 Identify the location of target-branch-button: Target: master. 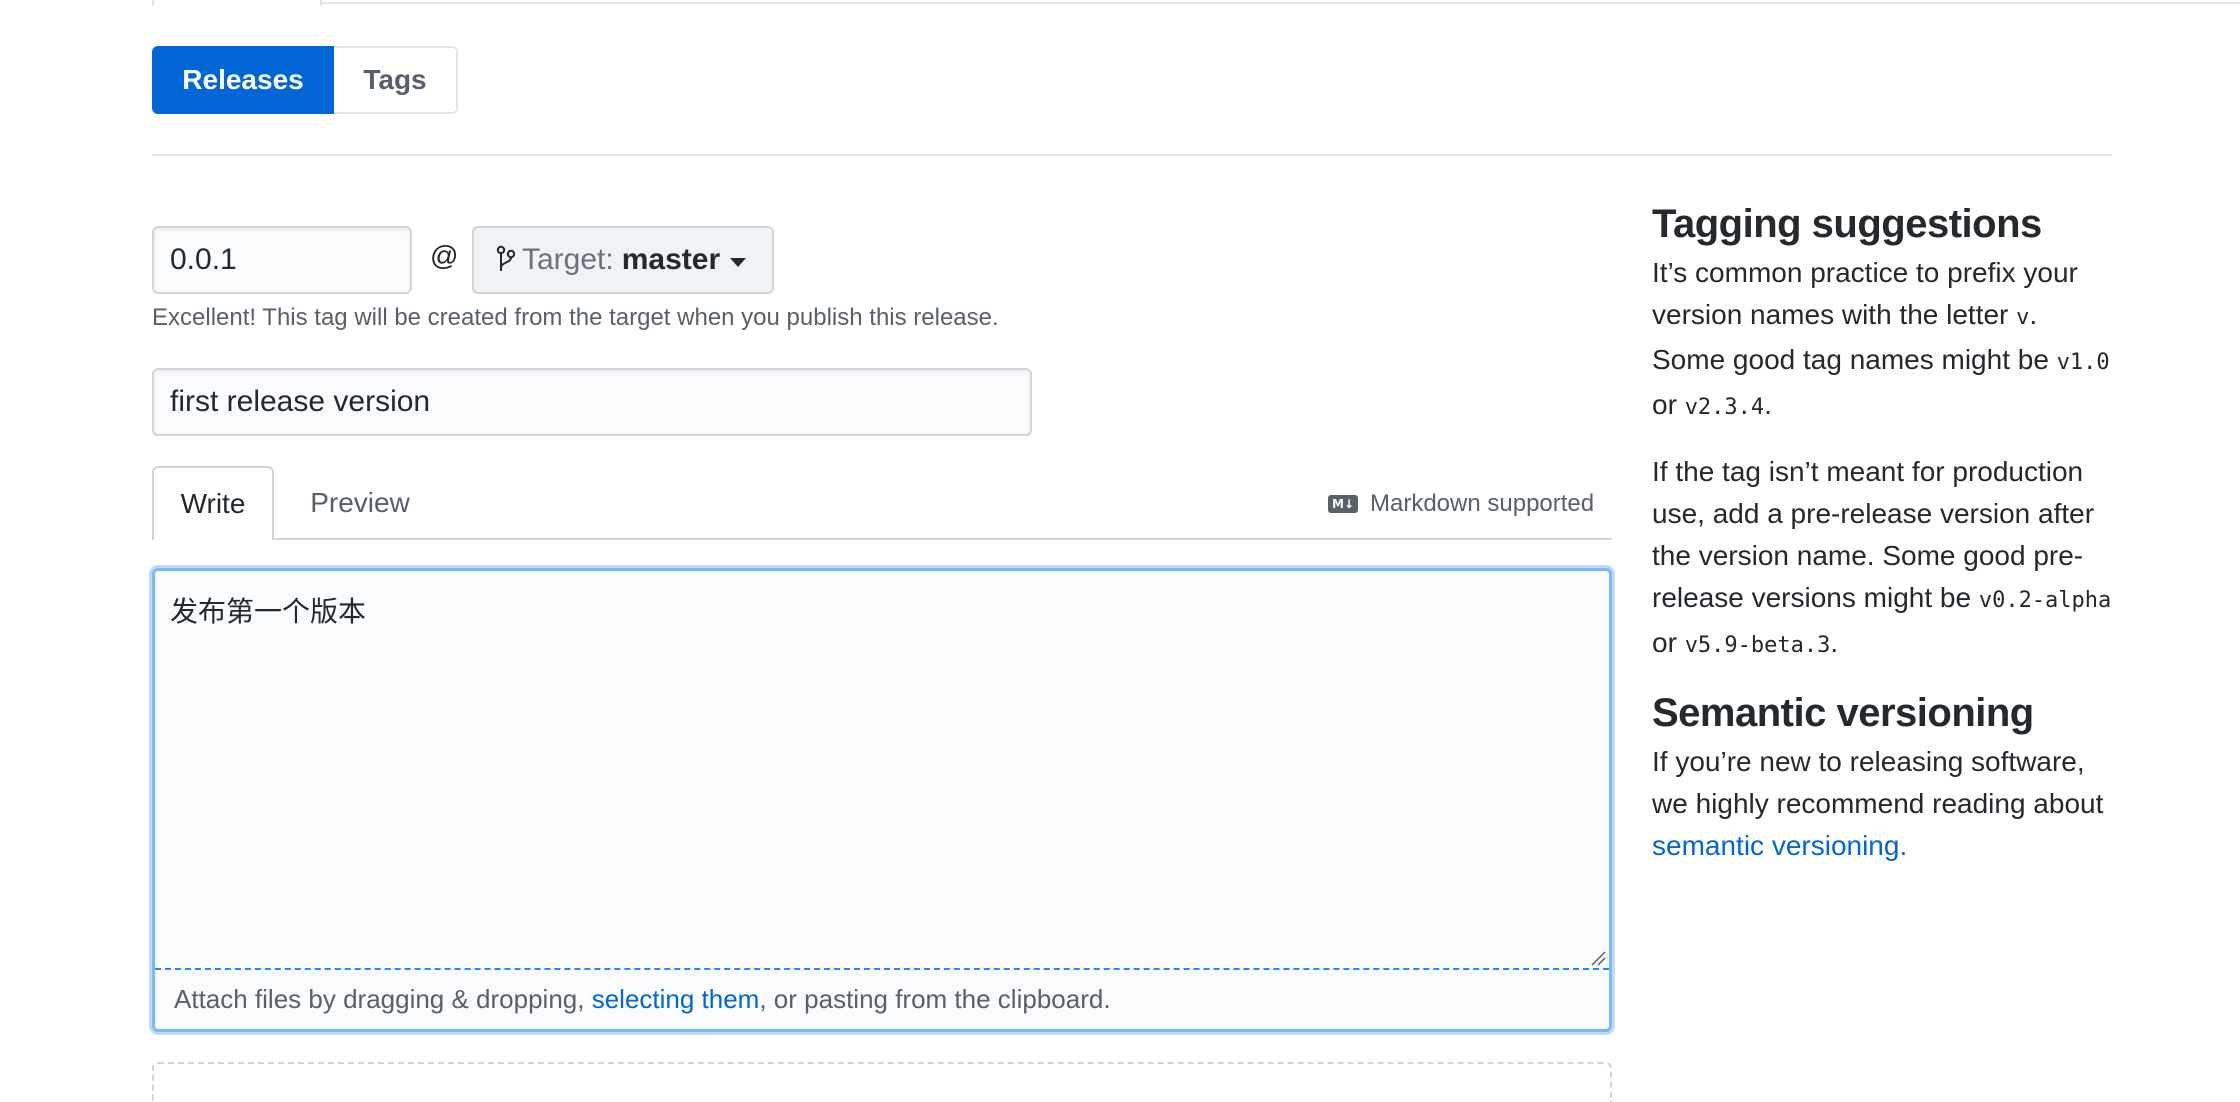
(623, 260).